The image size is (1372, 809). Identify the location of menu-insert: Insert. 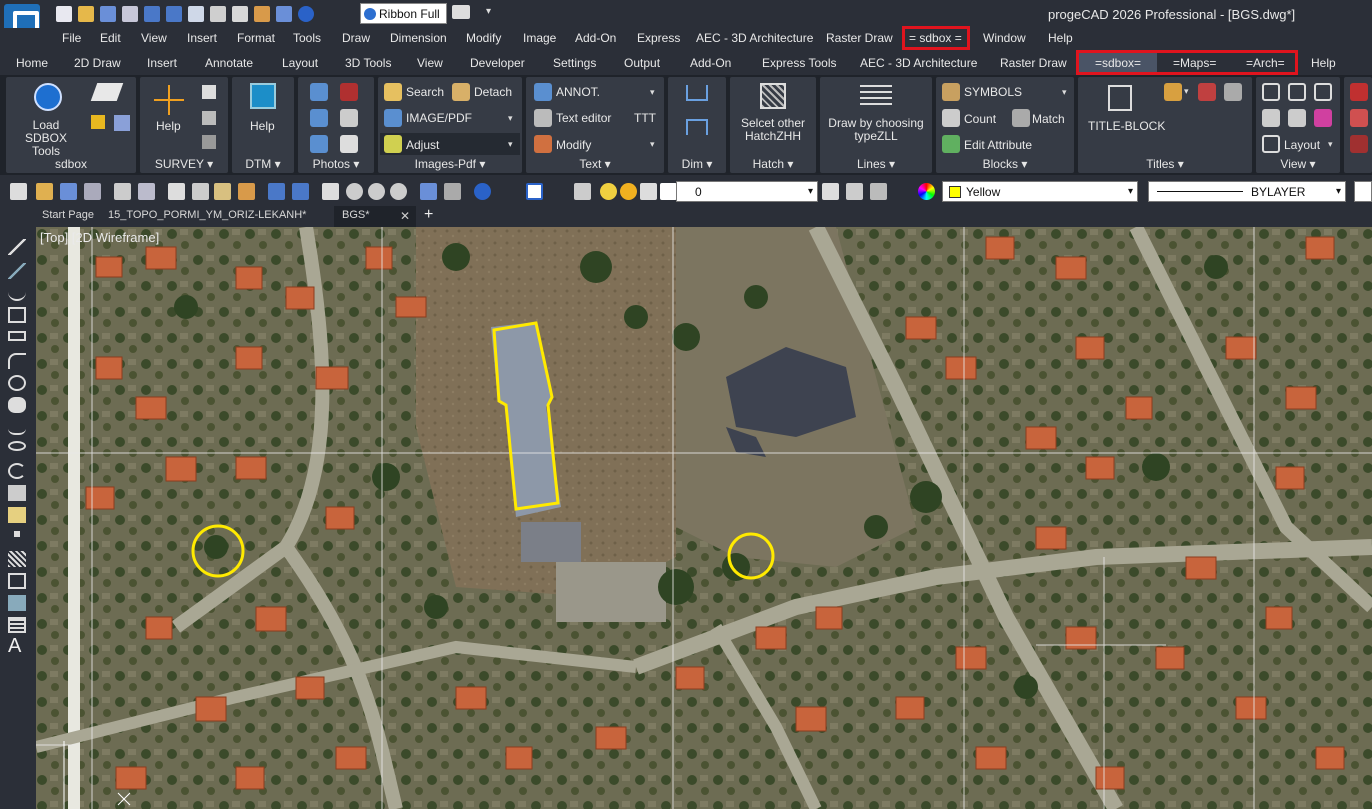
(202, 38).